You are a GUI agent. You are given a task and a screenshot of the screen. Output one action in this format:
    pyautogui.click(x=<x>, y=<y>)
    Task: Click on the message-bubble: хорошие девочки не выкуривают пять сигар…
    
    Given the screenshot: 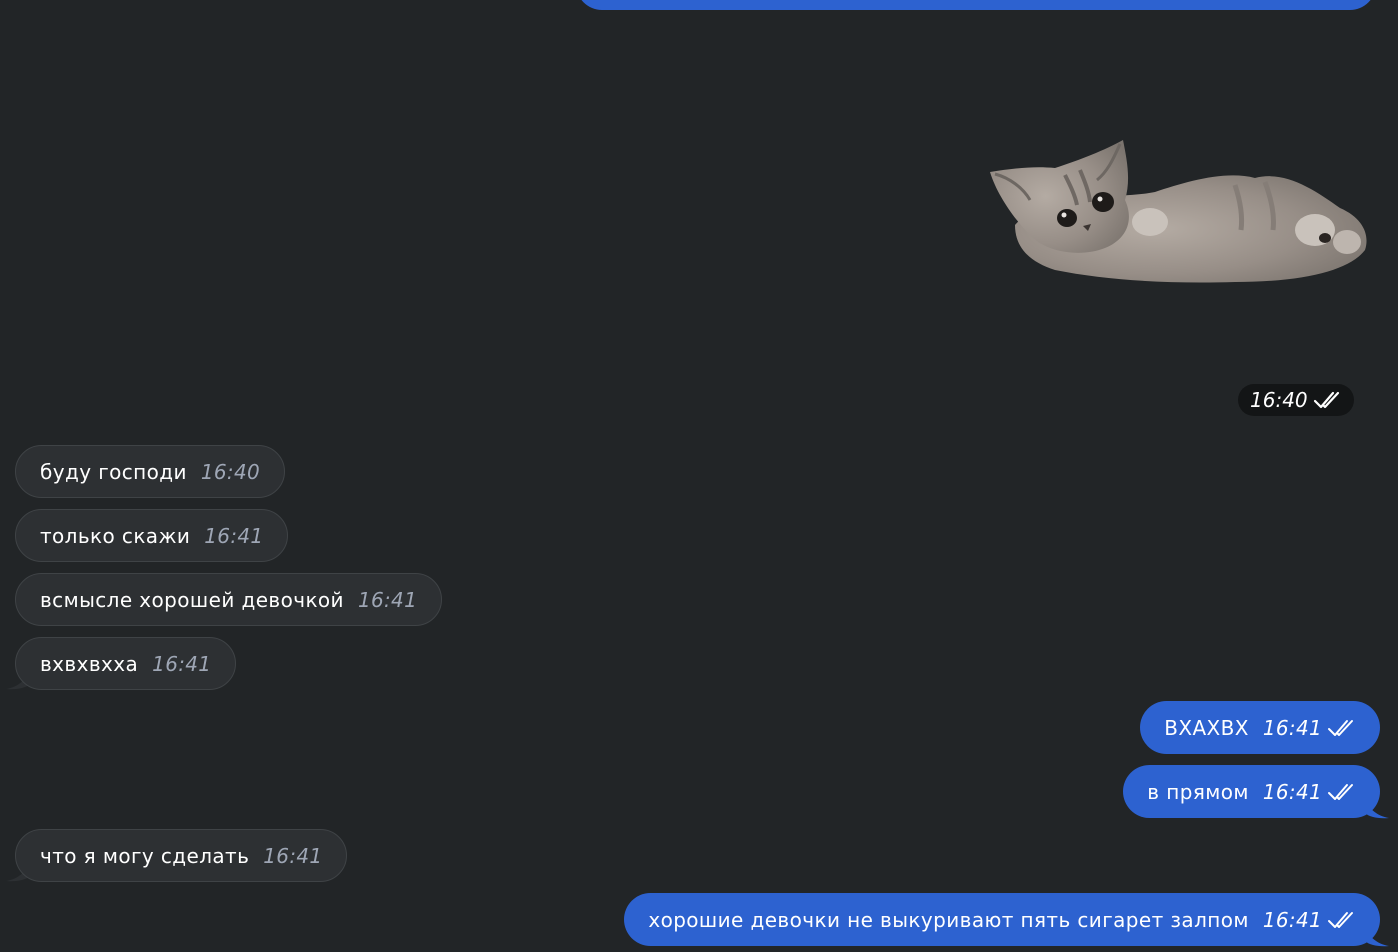 What is the action you would take?
    pyautogui.click(x=1002, y=919)
    